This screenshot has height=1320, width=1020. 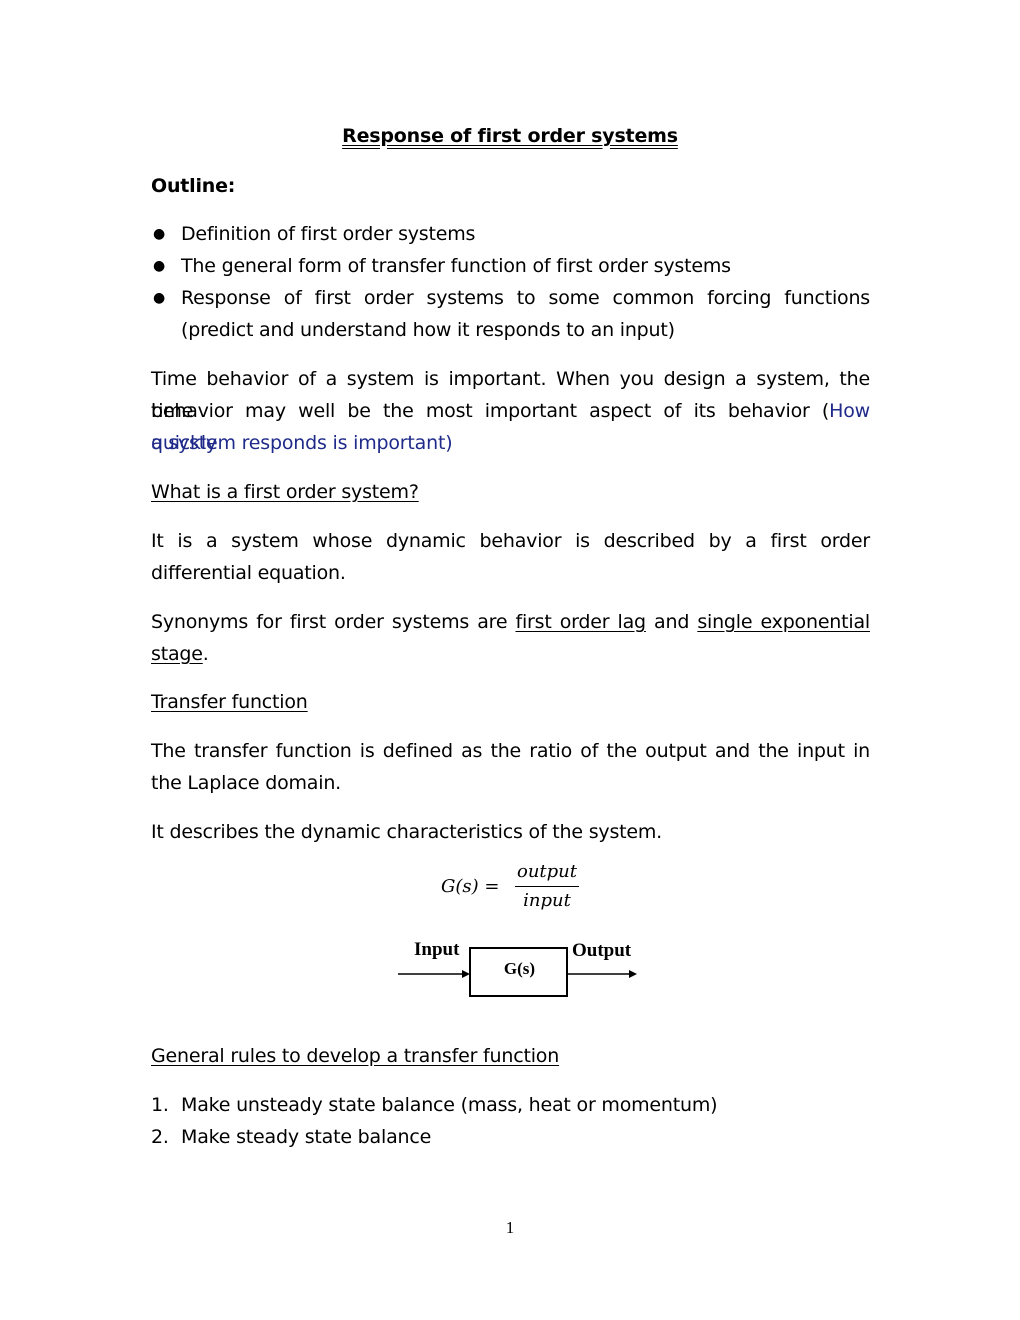 I want to click on term-stage: stage, so click(x=177, y=654).